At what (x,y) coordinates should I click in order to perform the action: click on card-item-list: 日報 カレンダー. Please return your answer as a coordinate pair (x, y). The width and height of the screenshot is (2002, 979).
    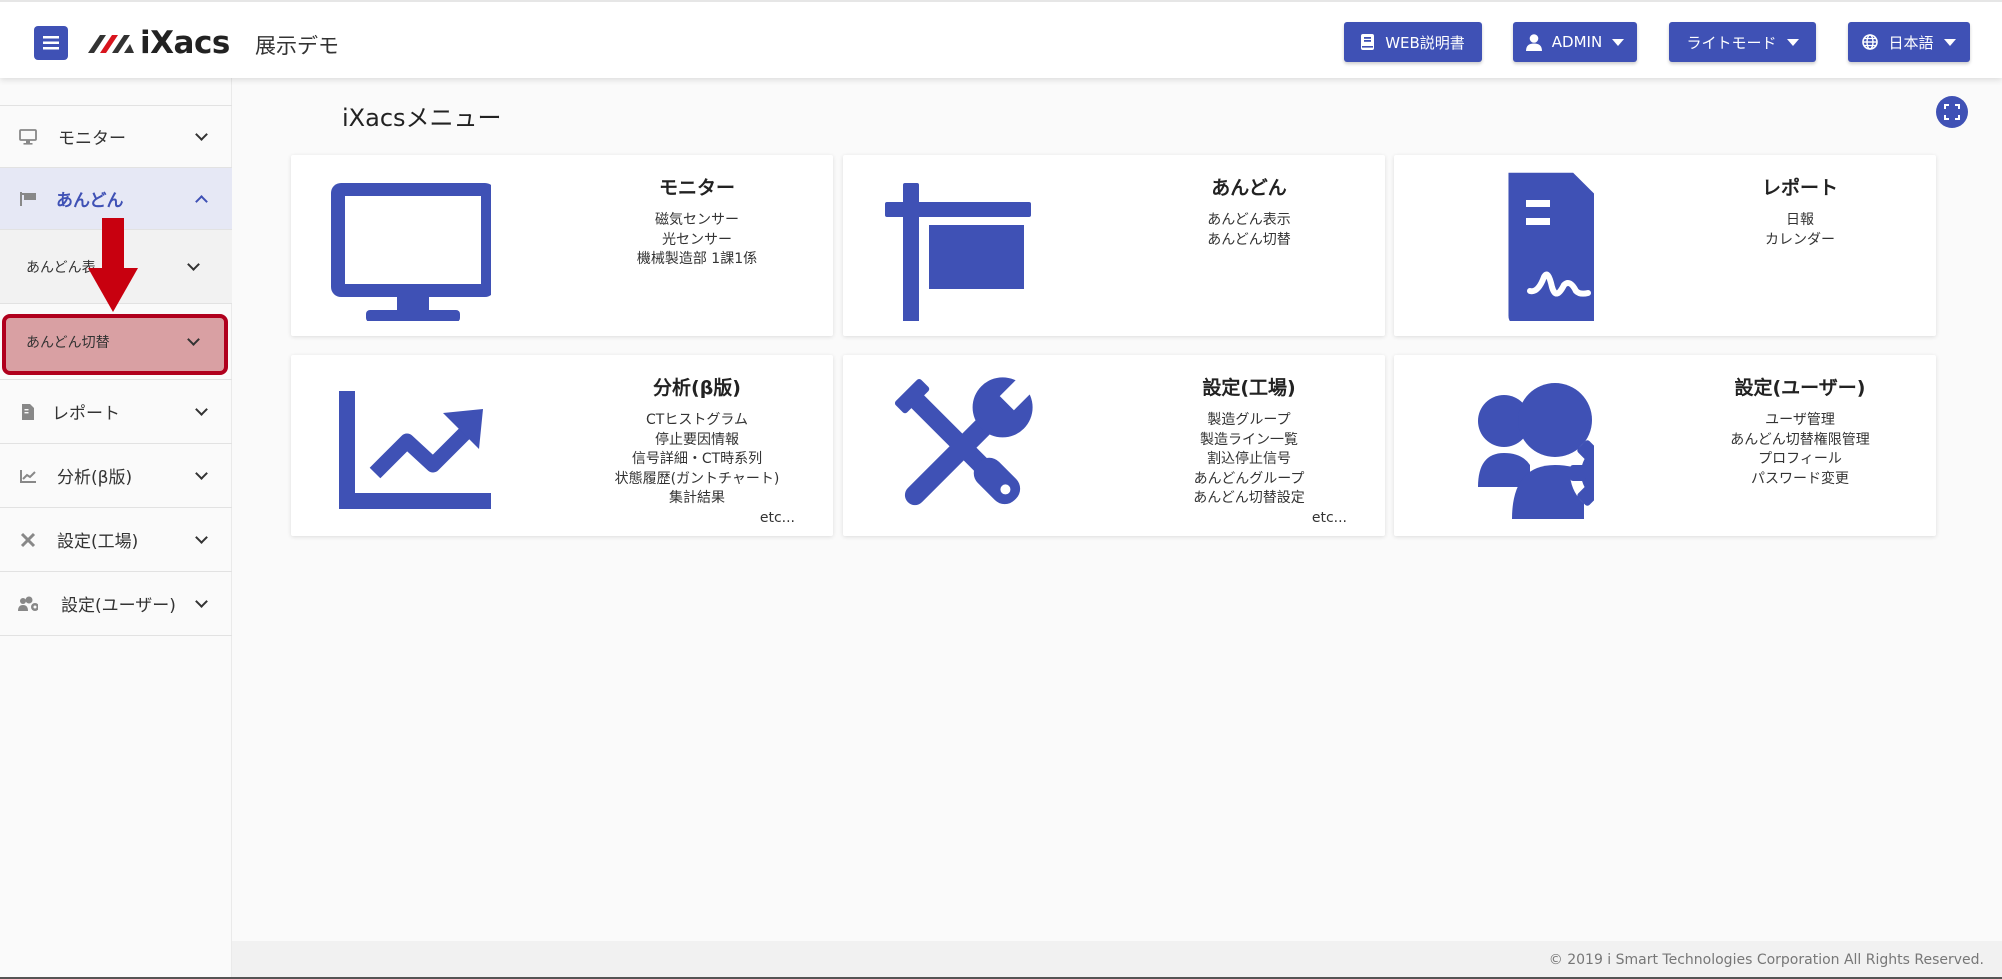
    Looking at the image, I should click on (1800, 230).